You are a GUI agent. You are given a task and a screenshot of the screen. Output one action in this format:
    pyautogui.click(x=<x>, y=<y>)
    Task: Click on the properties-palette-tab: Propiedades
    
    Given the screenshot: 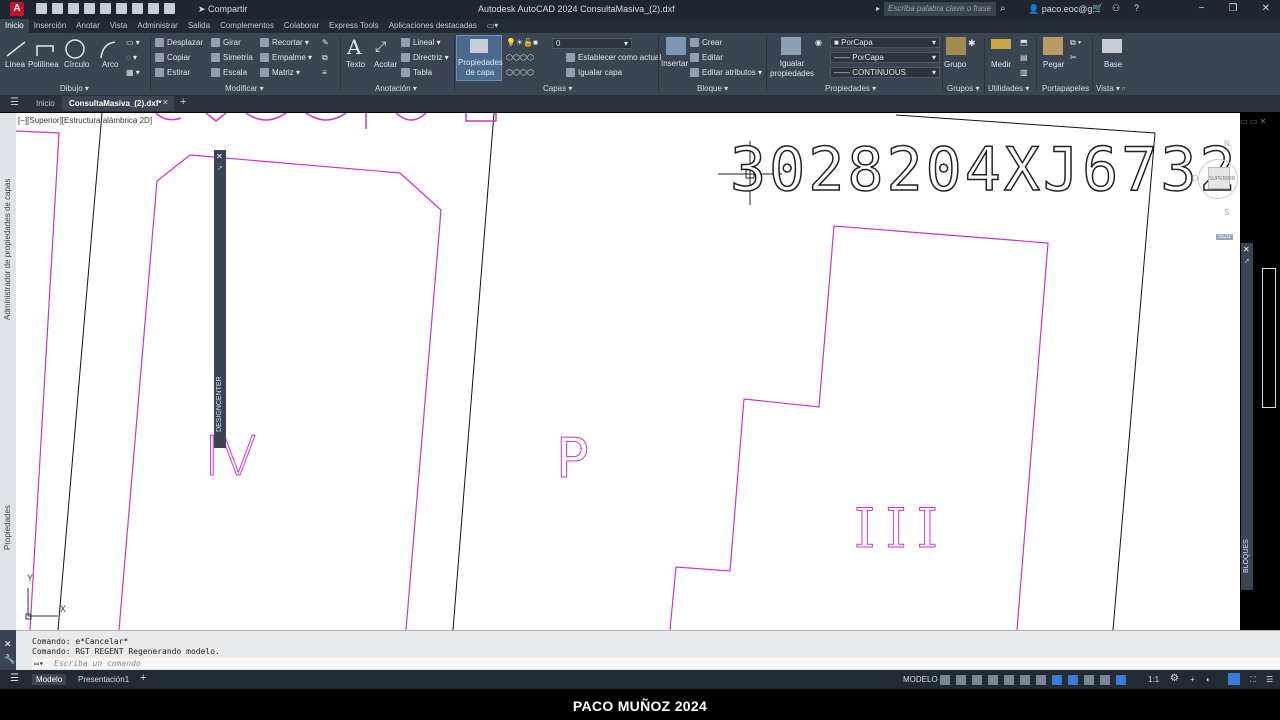 What is the action you would take?
    pyautogui.click(x=7, y=527)
    